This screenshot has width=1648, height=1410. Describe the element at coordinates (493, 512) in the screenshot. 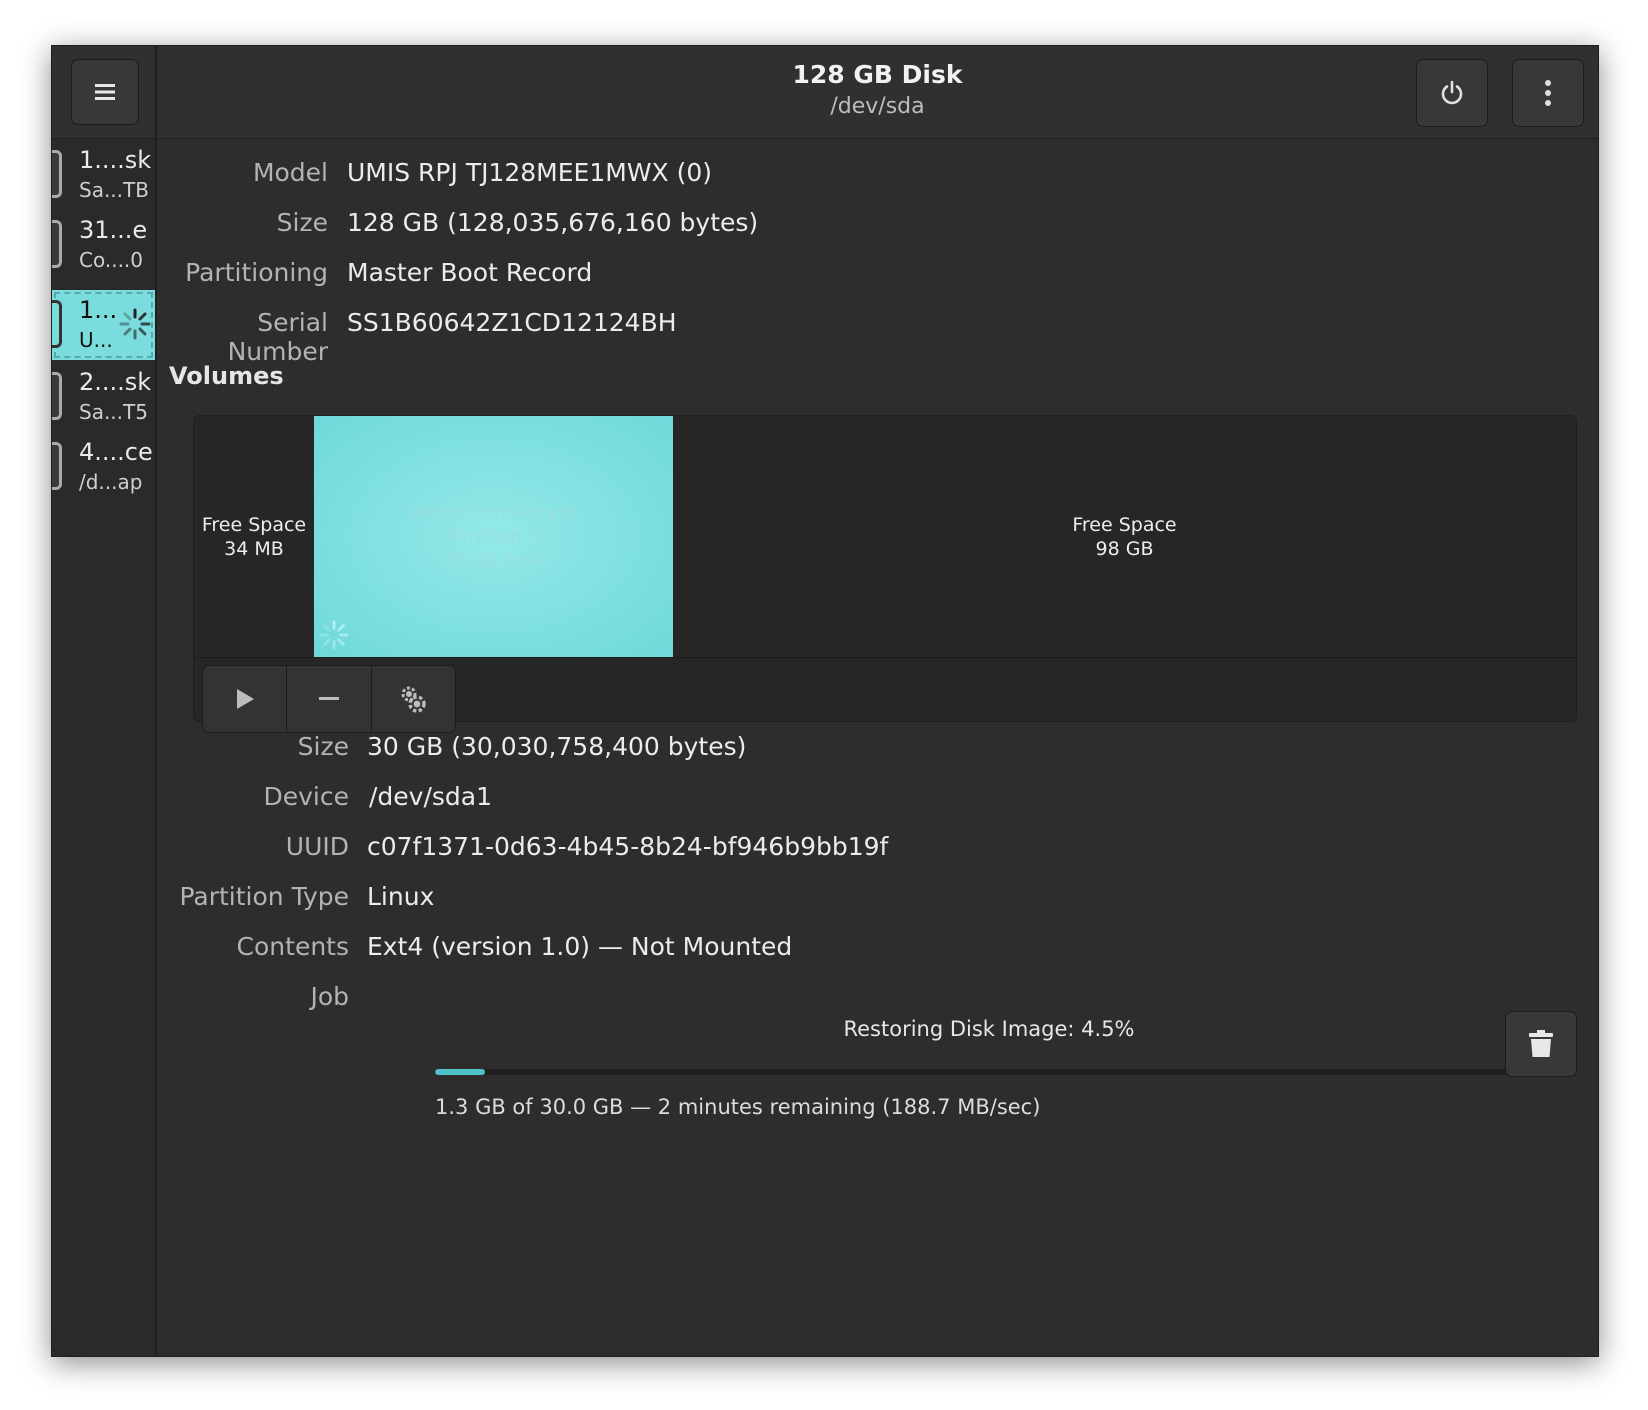

I see `segment-line1: jetson-nvme-prem` at that location.